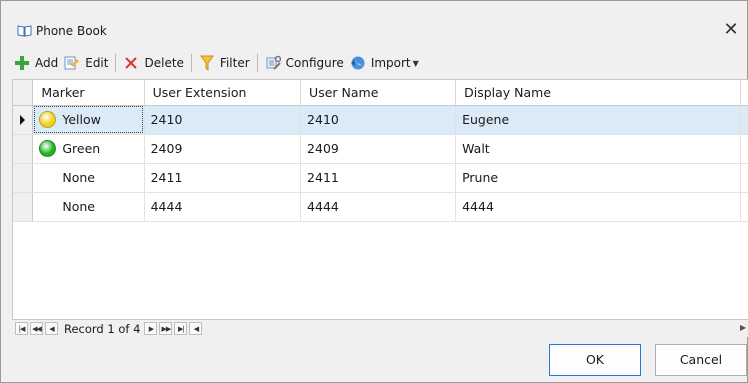 The width and height of the screenshot is (748, 383). What do you see at coordinates (358, 63) in the screenshot?
I see `import-globe-icon` at bounding box center [358, 63].